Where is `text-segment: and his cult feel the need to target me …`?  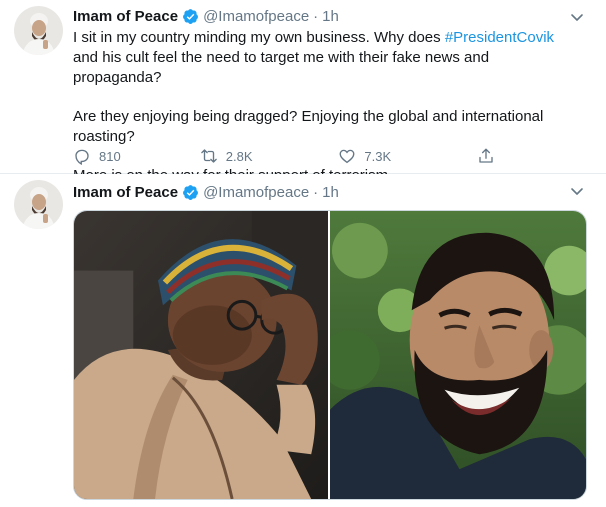
text-segment: and his cult feel the need to target me … is located at coordinates (281, 67).